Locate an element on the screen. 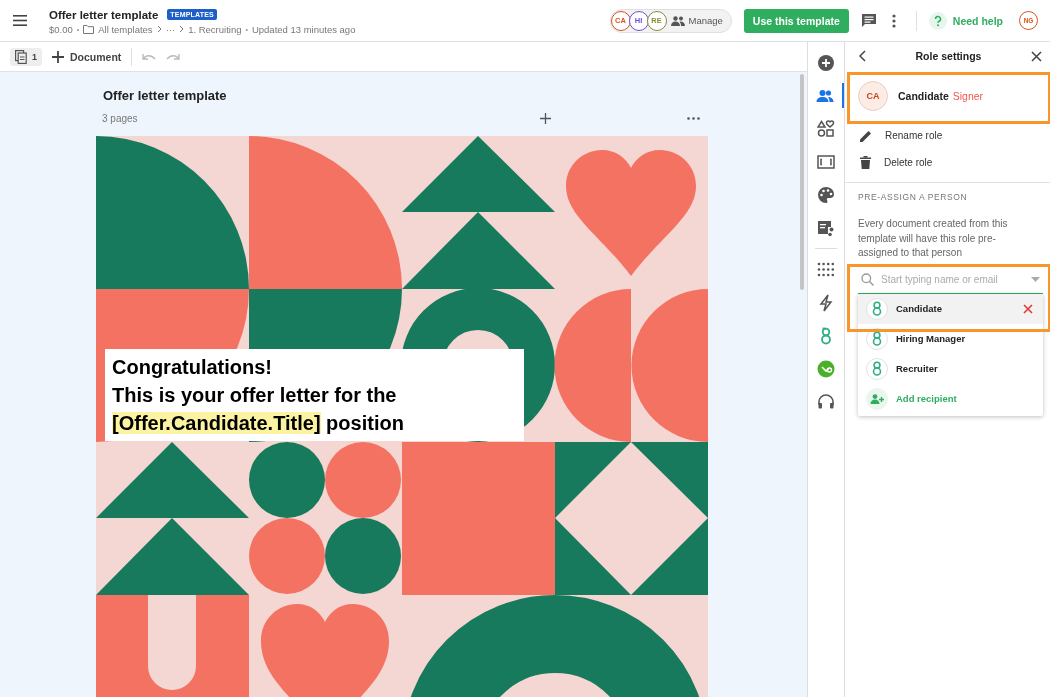 The image size is (1050, 697). recipient-option: Hiring Manager is located at coordinates (950, 338).